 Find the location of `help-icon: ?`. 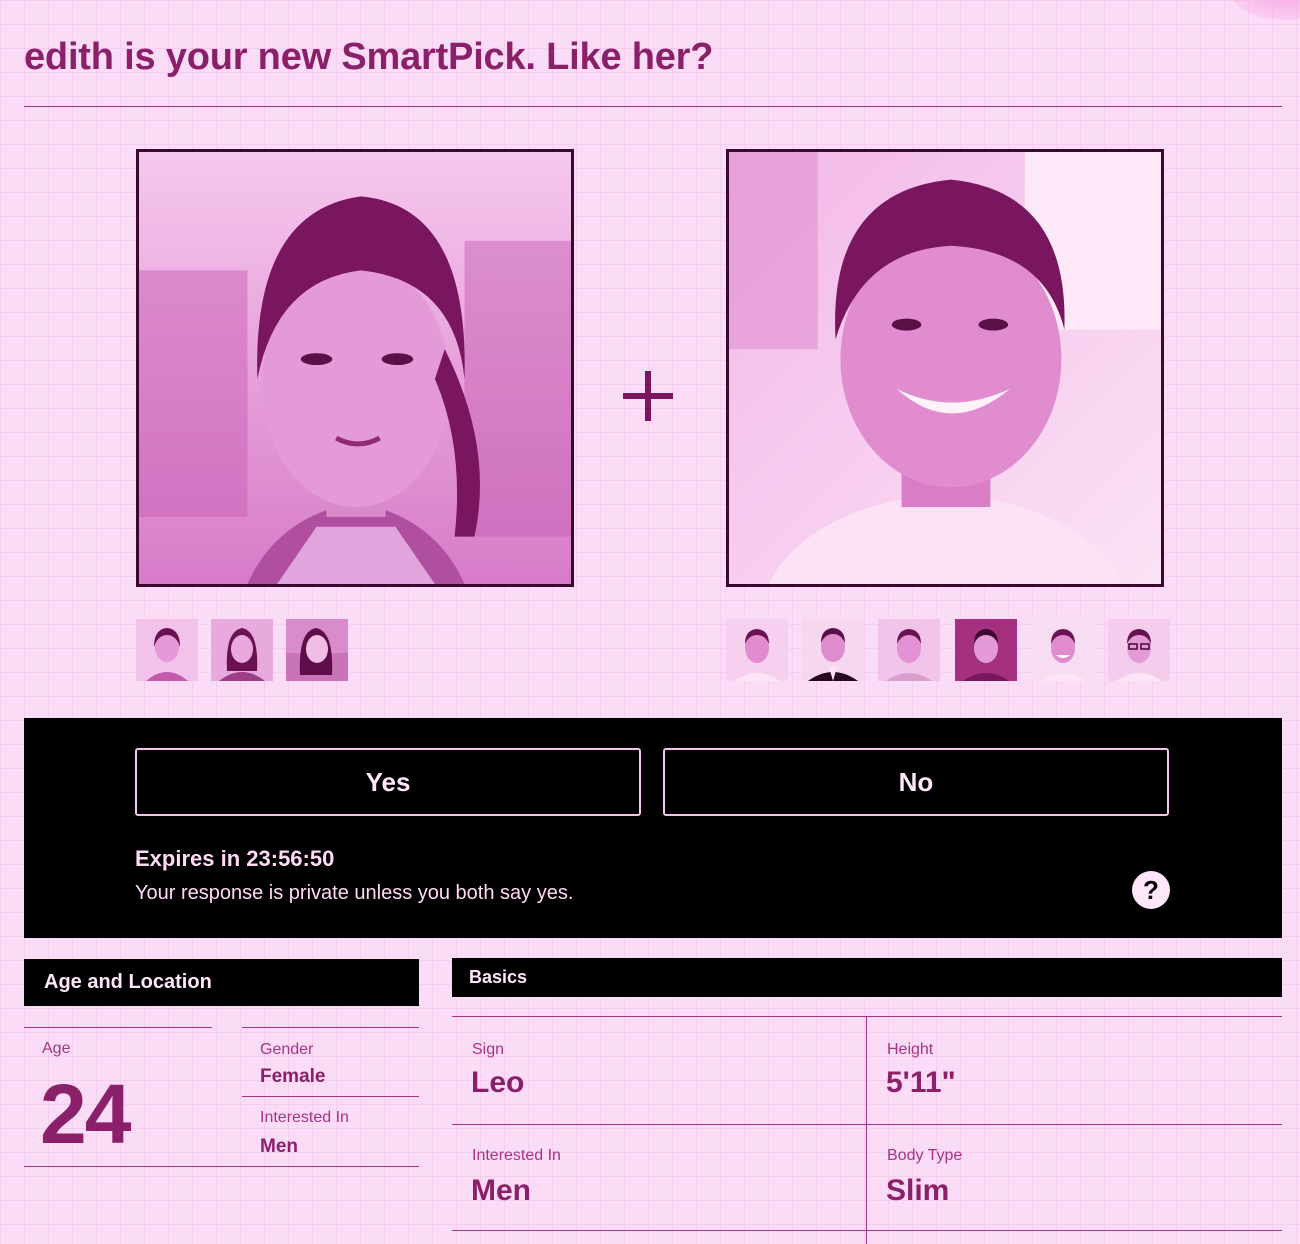

help-icon: ? is located at coordinates (1151, 890).